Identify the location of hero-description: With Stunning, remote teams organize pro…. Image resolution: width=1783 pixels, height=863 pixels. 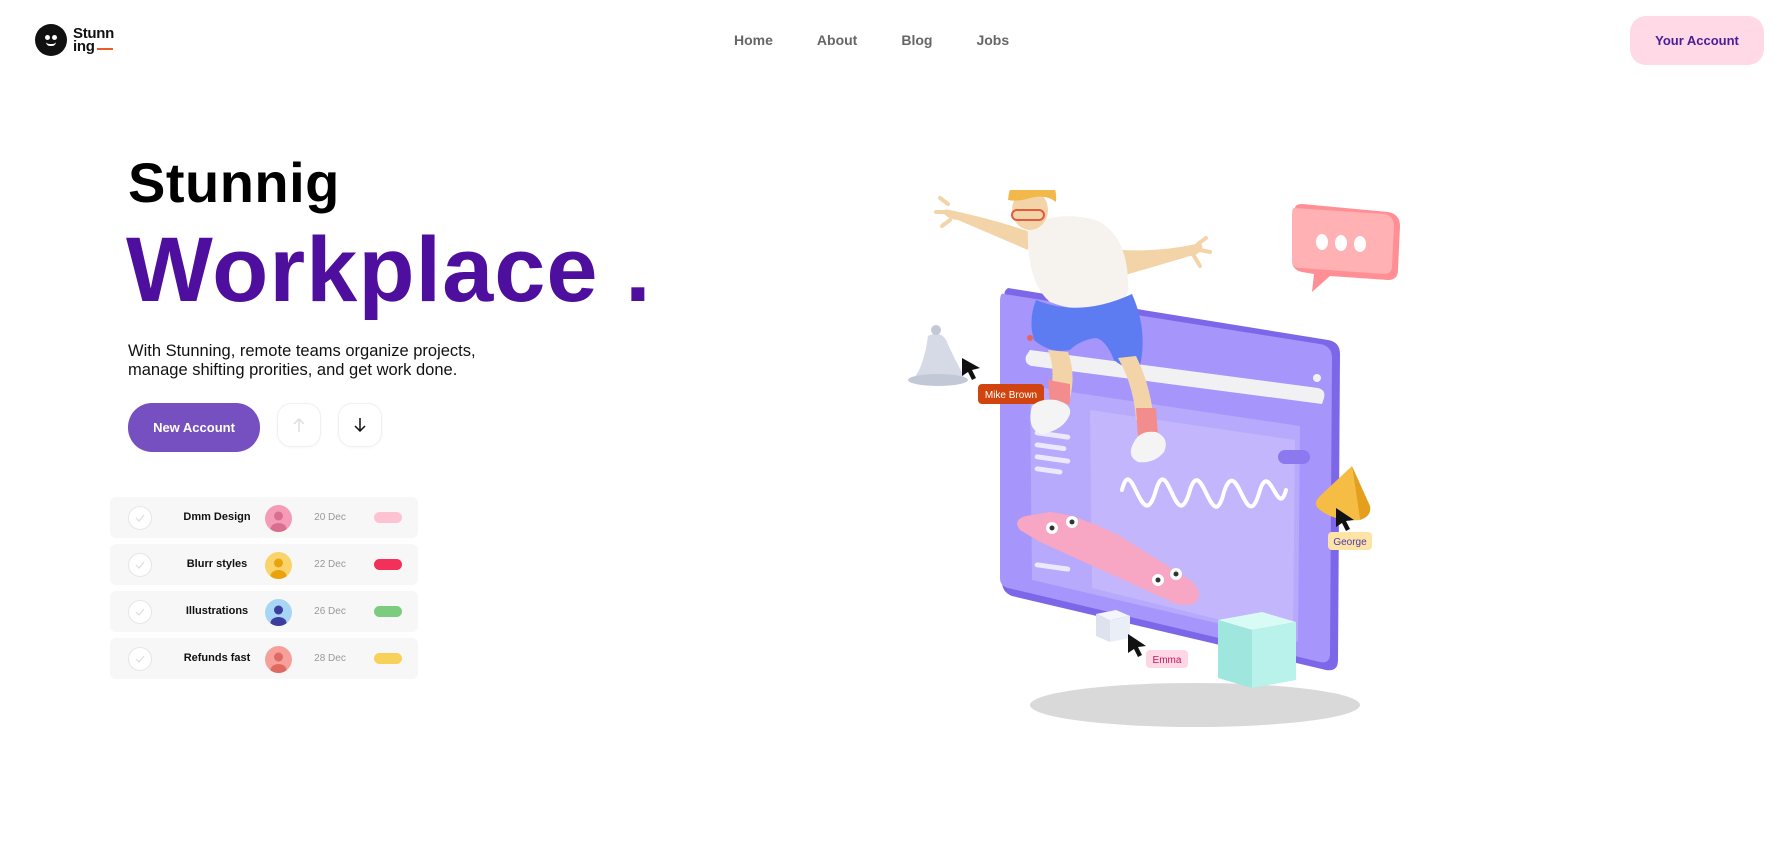
(302, 360).